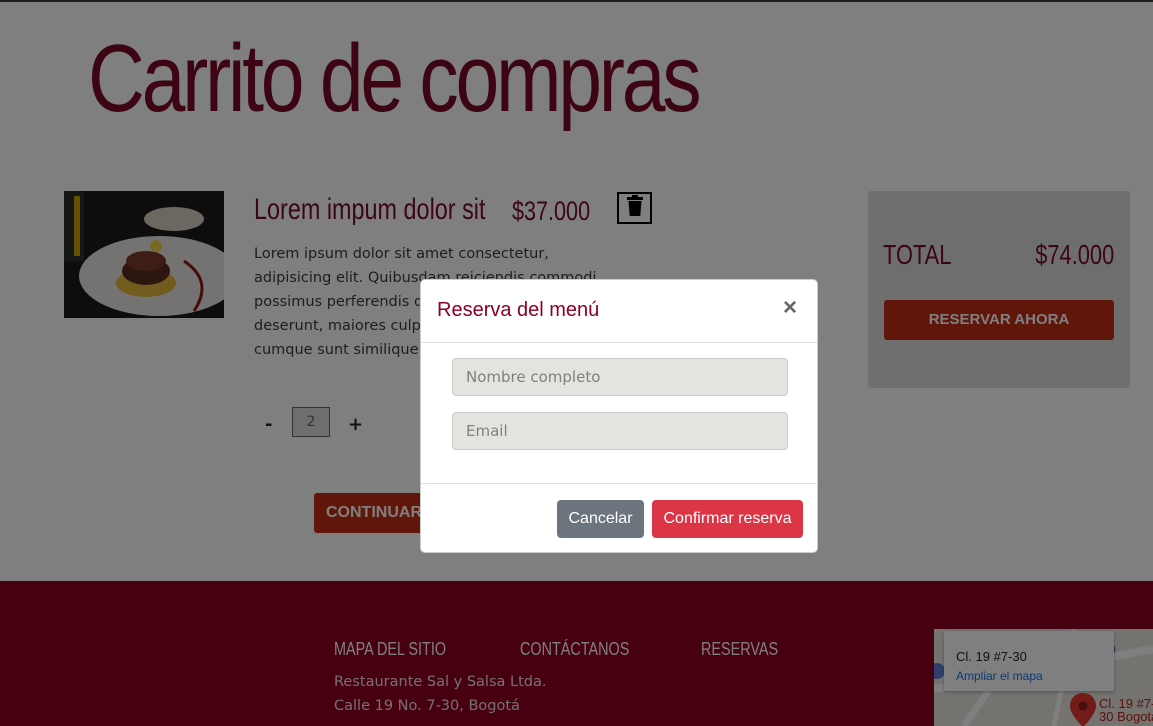 The width and height of the screenshot is (1153, 726). Describe the element at coordinates (619, 311) in the screenshot. I see `modal-header: Reserva del menú ×` at that location.